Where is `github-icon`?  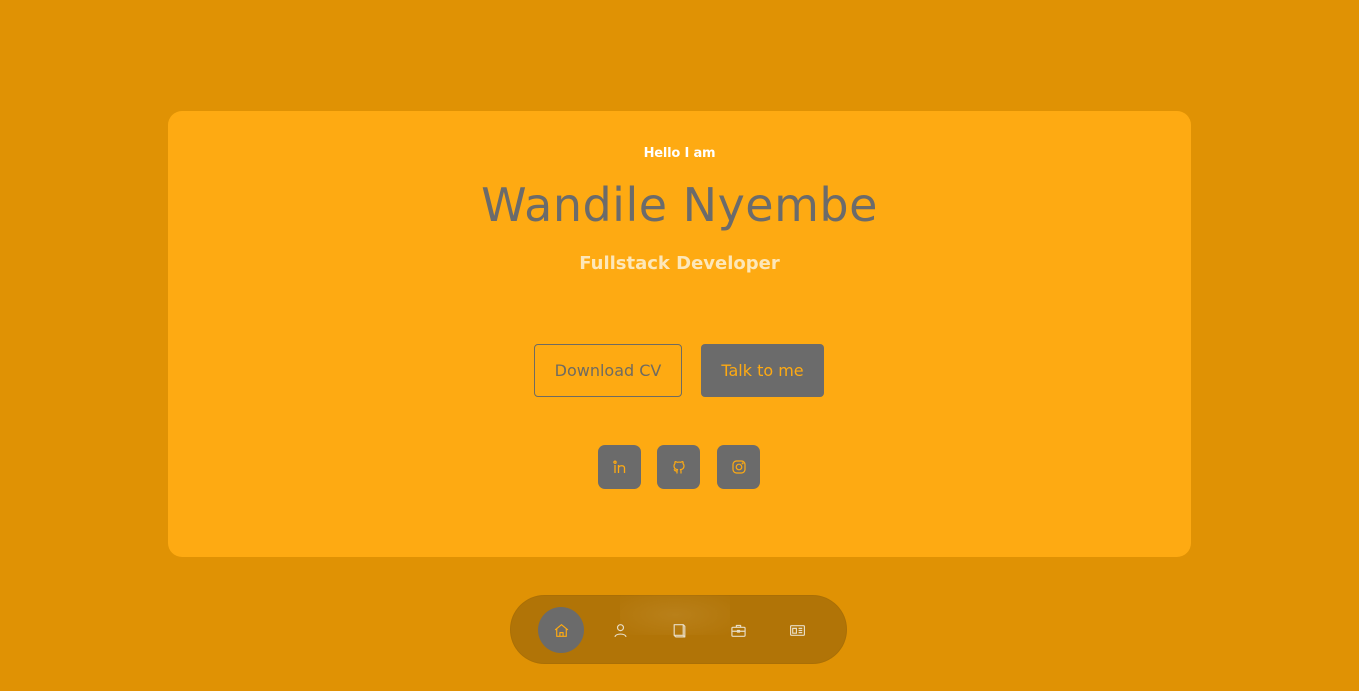 github-icon is located at coordinates (678, 467).